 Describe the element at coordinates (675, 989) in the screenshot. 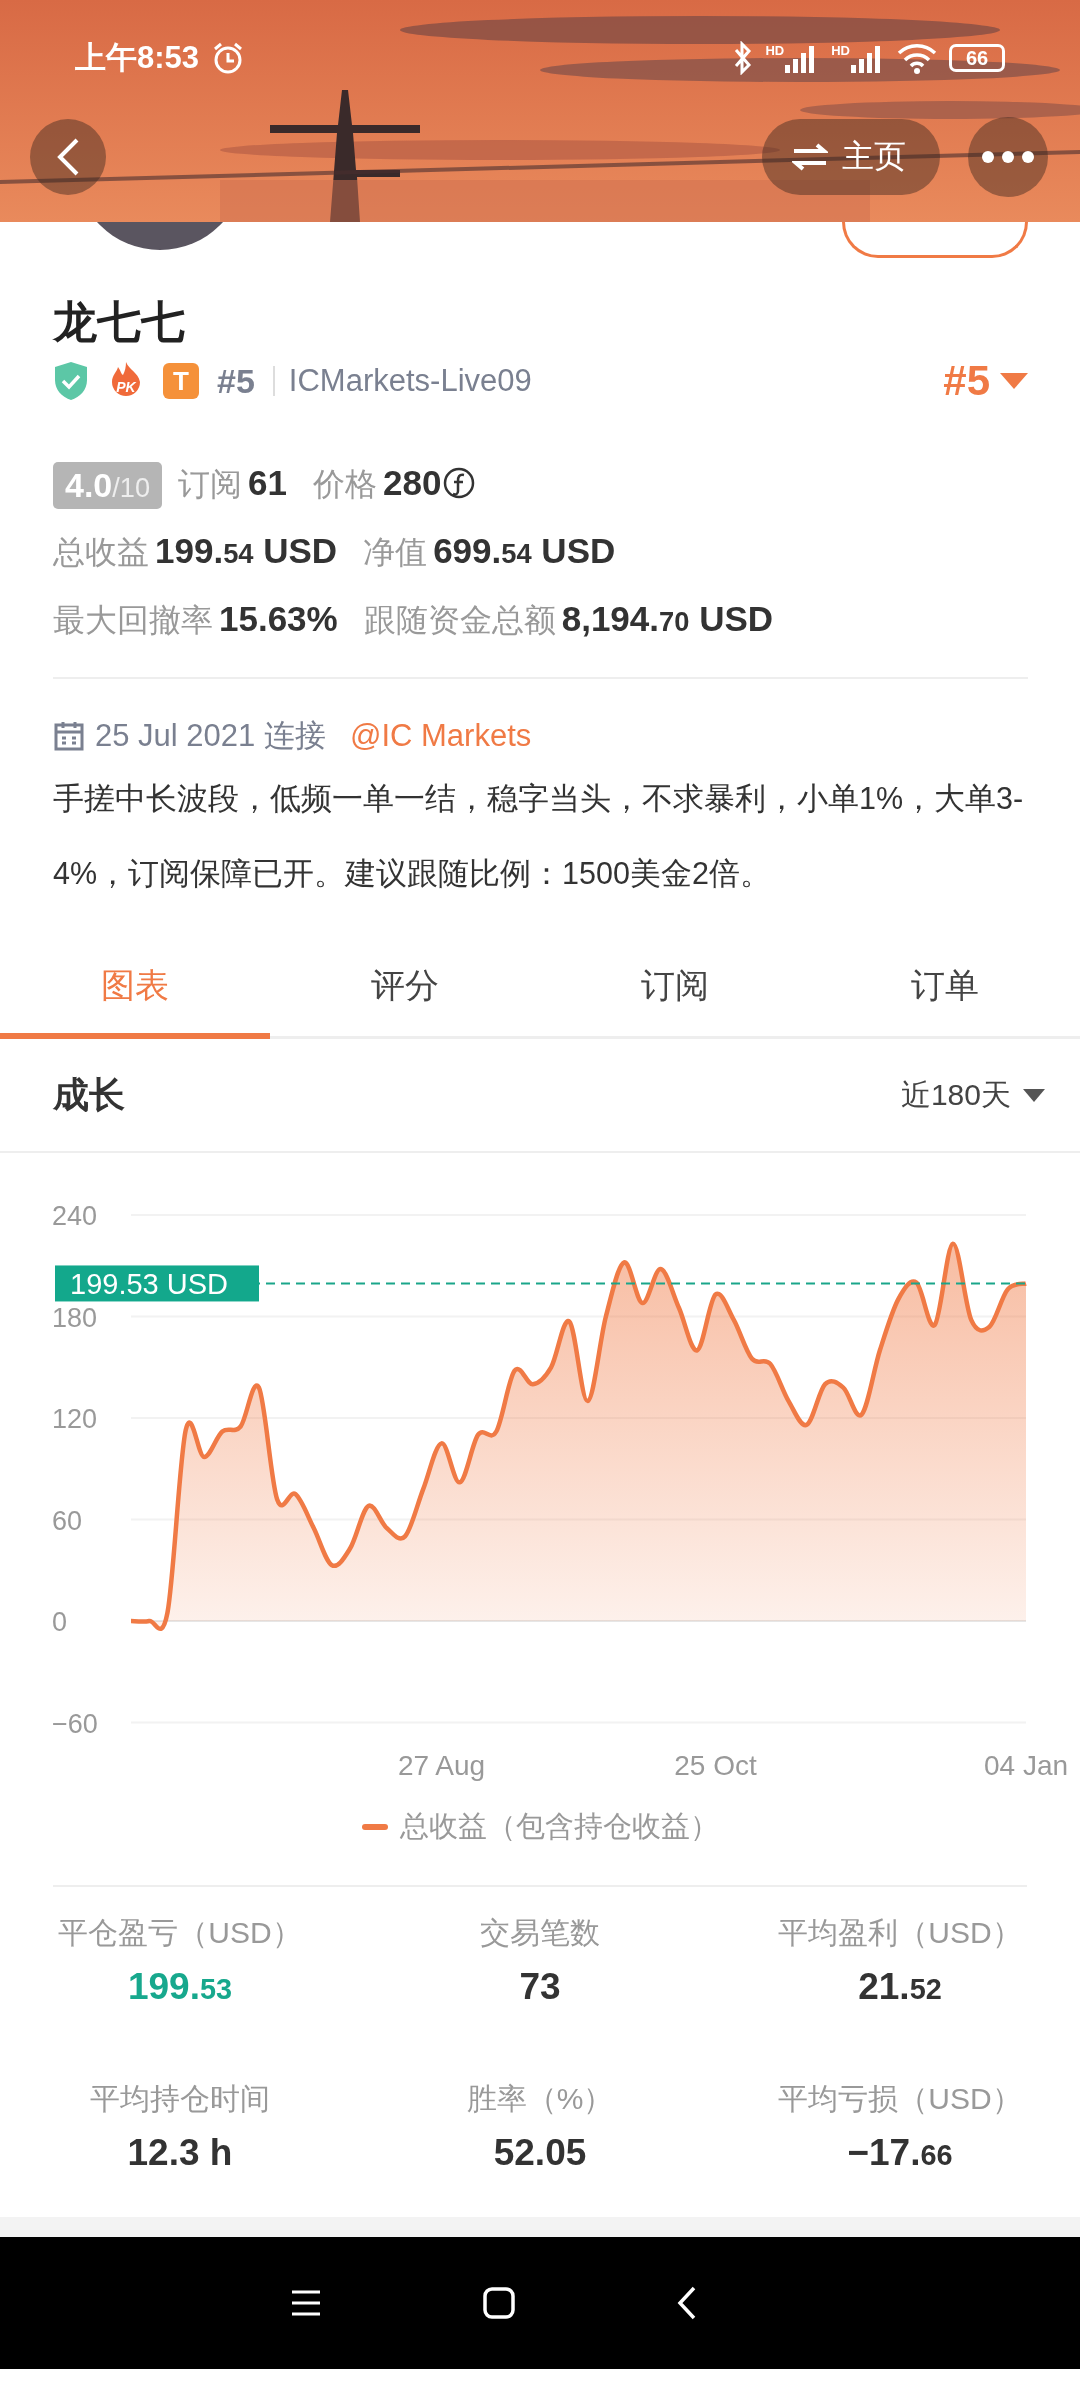

I see `tab: 订阅` at that location.